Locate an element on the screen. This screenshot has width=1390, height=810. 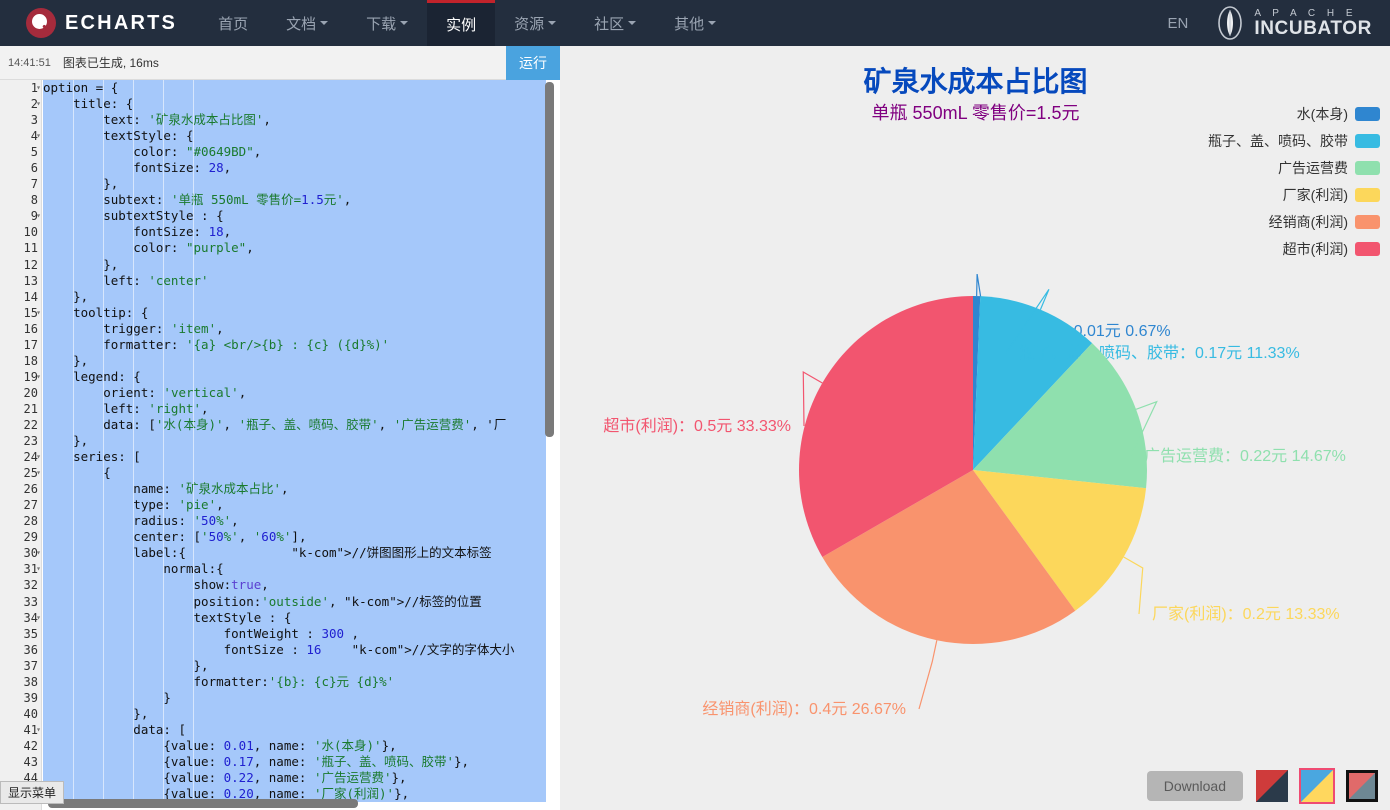
brand-name: ECHARTS is located at coordinates (121, 22).